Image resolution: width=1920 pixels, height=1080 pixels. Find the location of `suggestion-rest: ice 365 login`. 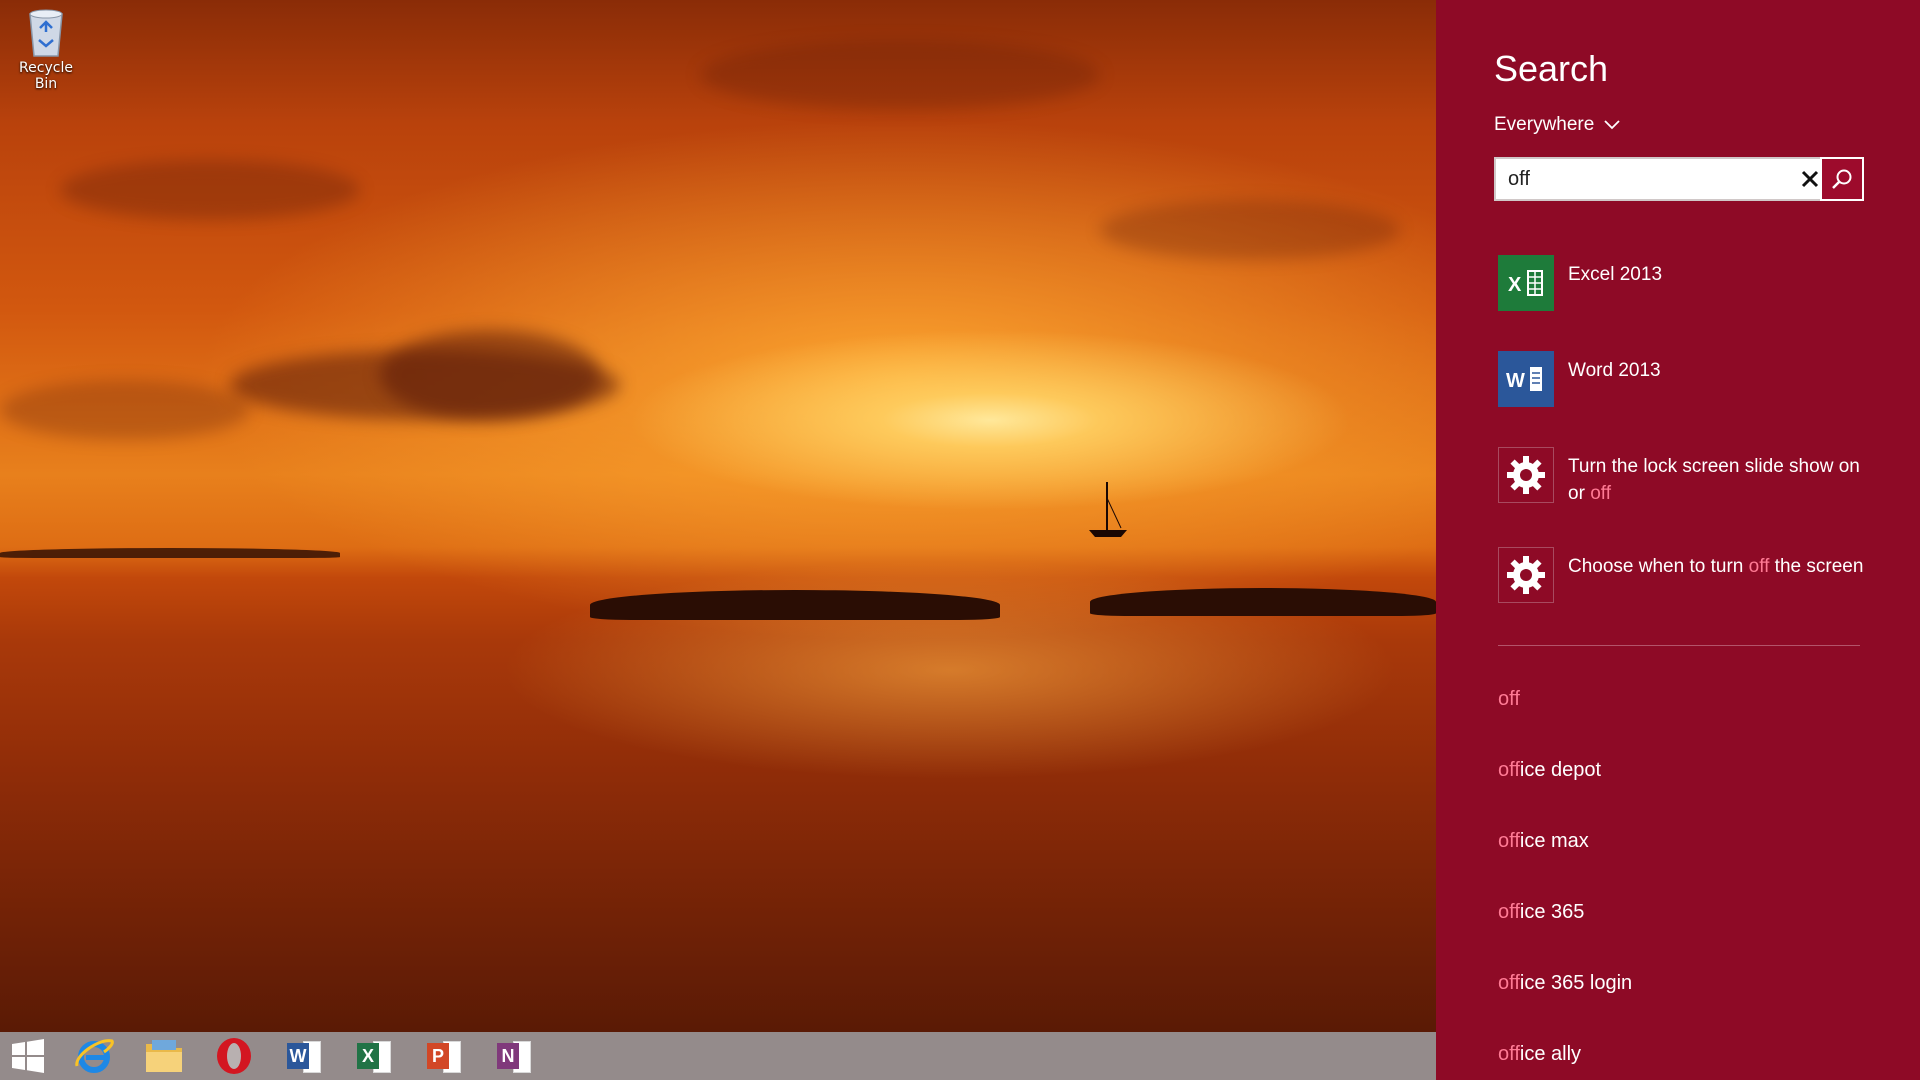

suggestion-rest: ice 365 login is located at coordinates (1576, 983).